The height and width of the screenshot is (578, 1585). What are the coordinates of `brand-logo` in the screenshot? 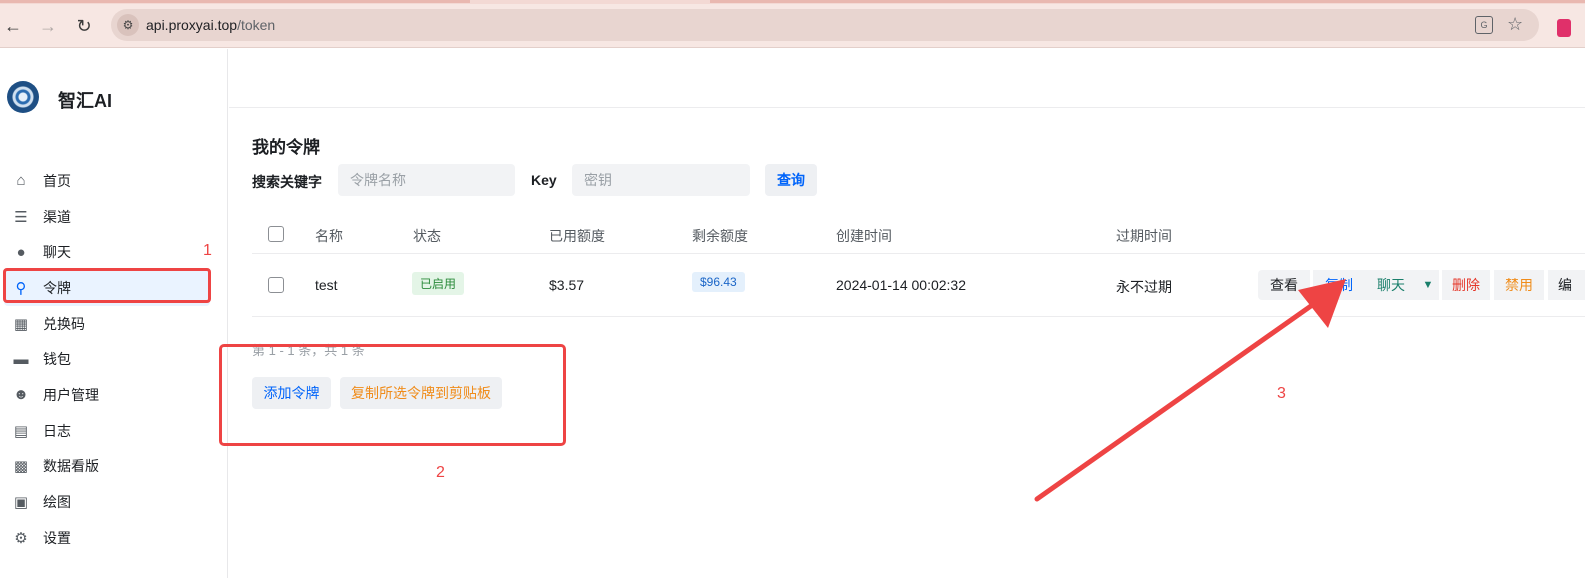 It's located at (23, 97).